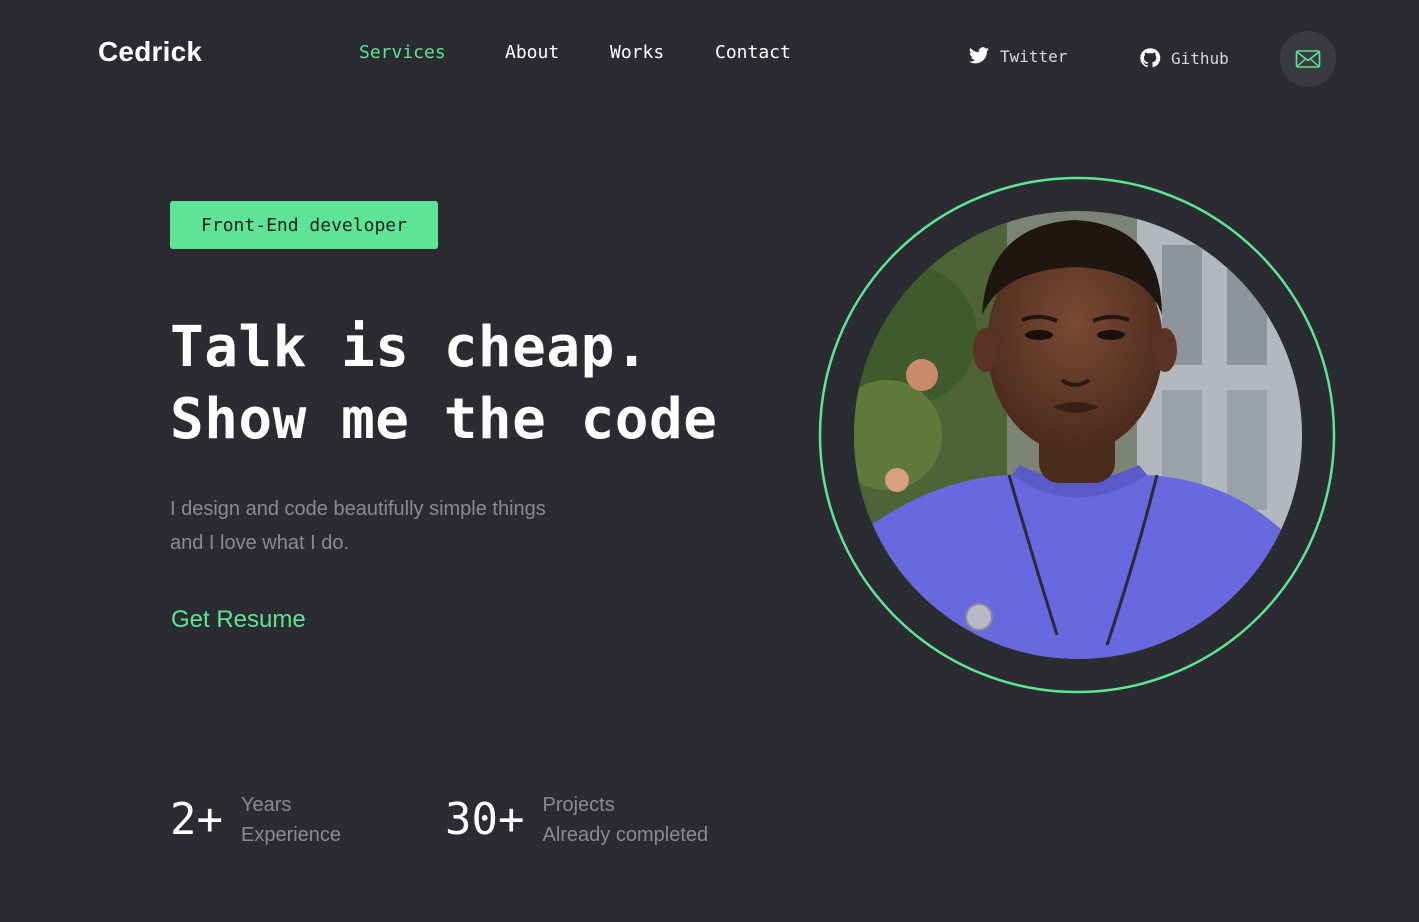  Describe the element at coordinates (443, 384) in the screenshot. I see `hero-headline: Talk is cheap. Show me the code` at that location.